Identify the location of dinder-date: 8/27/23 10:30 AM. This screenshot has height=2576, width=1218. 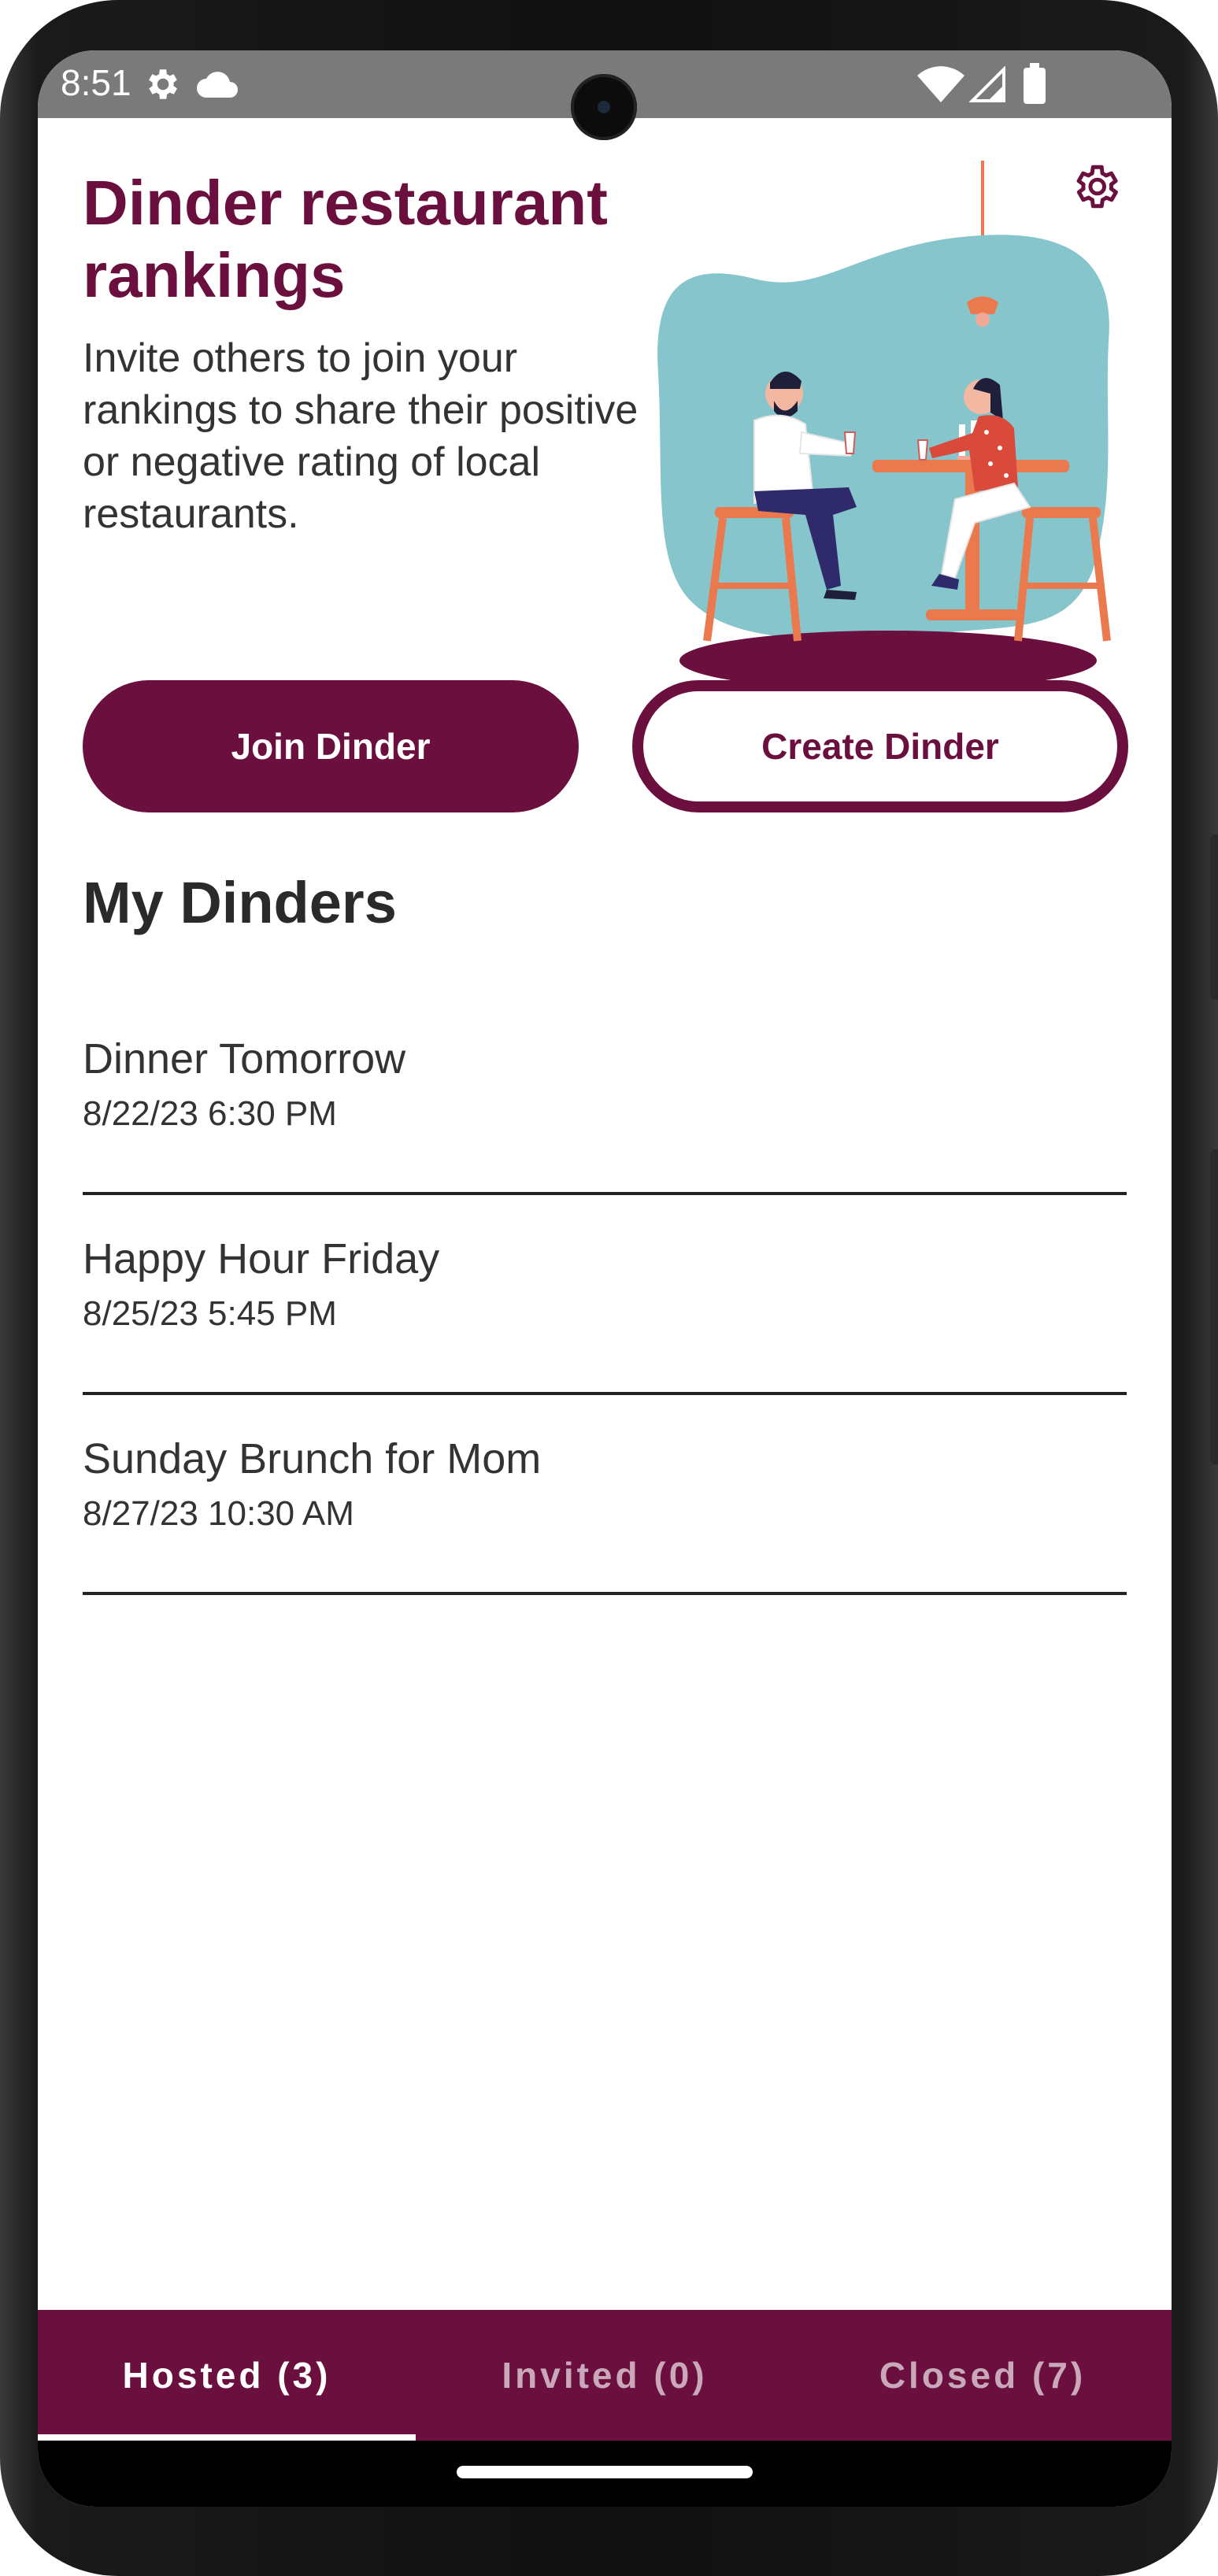
(218, 1513).